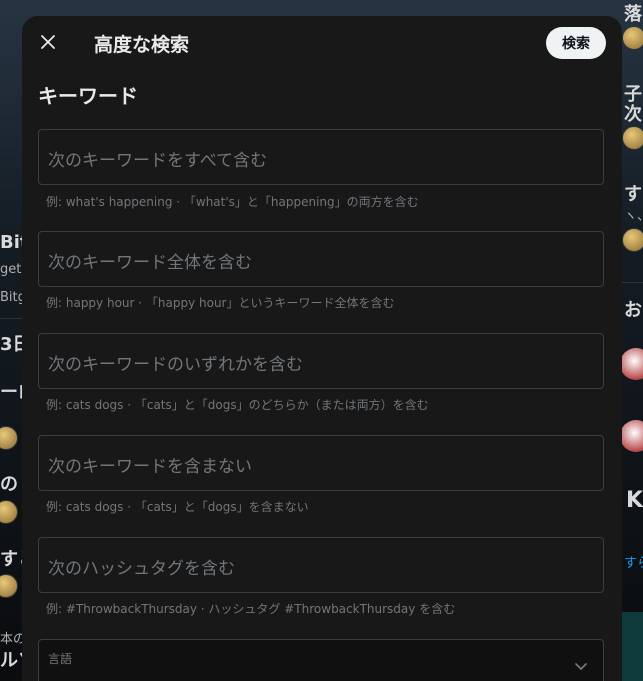 This screenshot has height=681, width=643. I want to click on keywords-section-title: キーワード, so click(88, 96).